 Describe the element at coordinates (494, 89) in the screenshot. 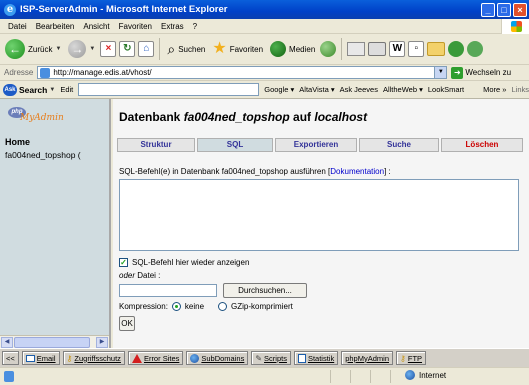

I see `more-button: More »` at that location.